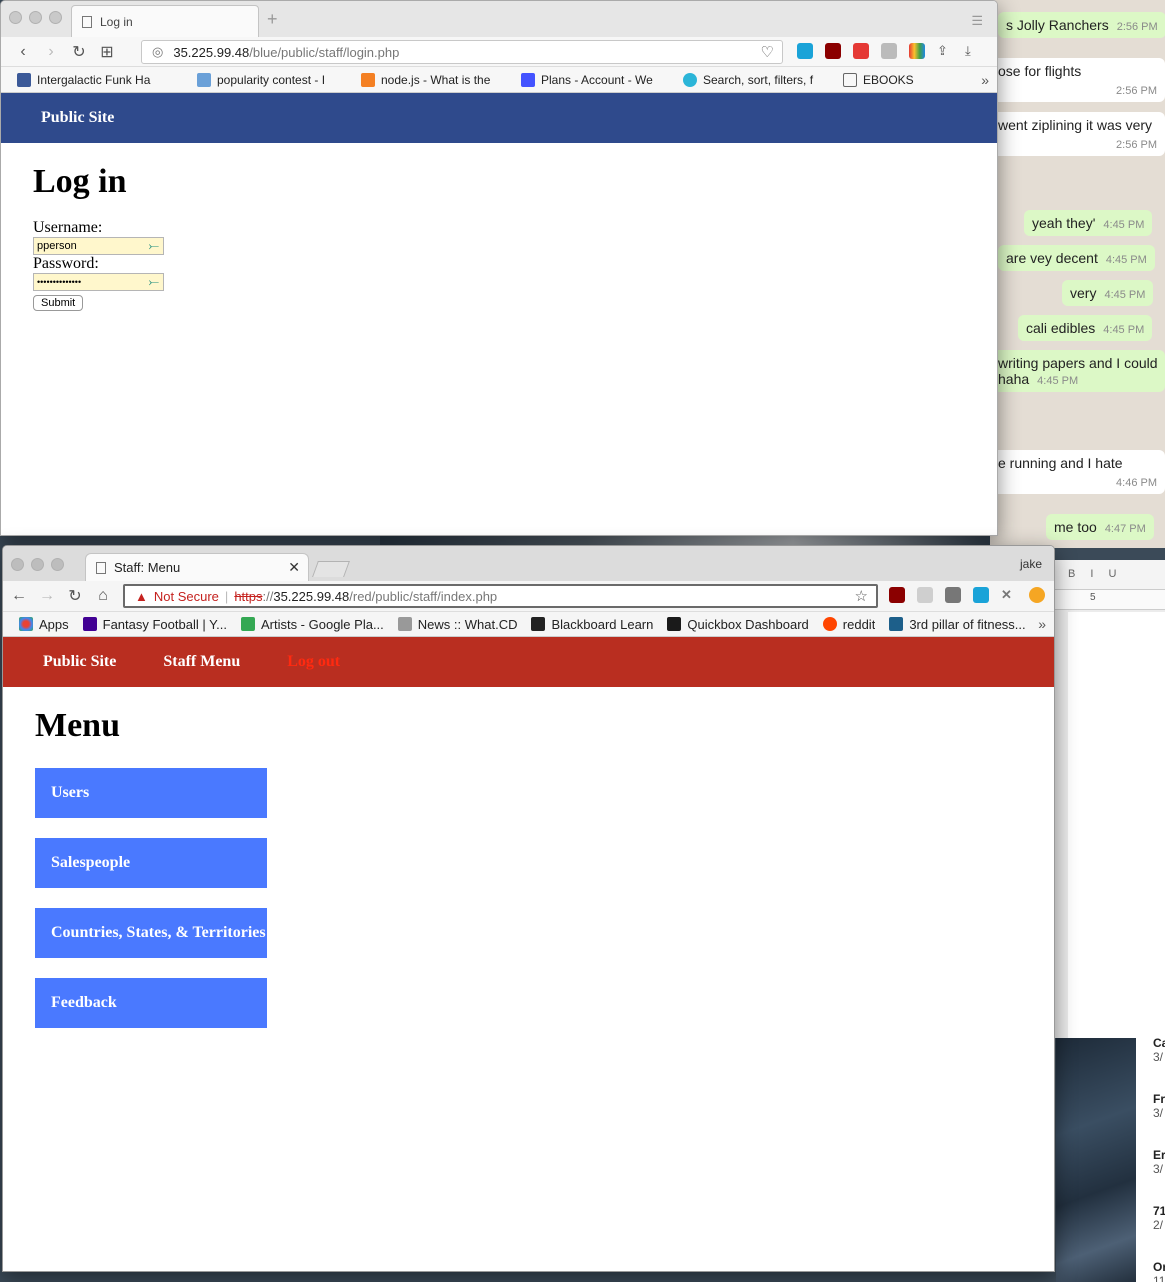 This screenshot has height=1282, width=1165. I want to click on bookmark: Plans - Account - We, so click(588, 79).